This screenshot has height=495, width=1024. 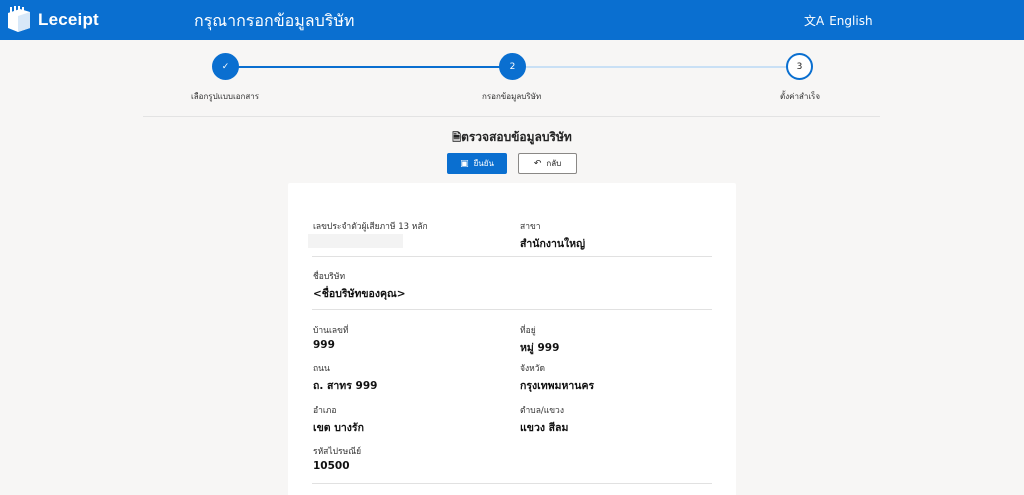 What do you see at coordinates (370, 227) in the screenshot?
I see `tax-id-label: เลขประจำตัวผู้เสียภาษี 13 หลัก` at bounding box center [370, 227].